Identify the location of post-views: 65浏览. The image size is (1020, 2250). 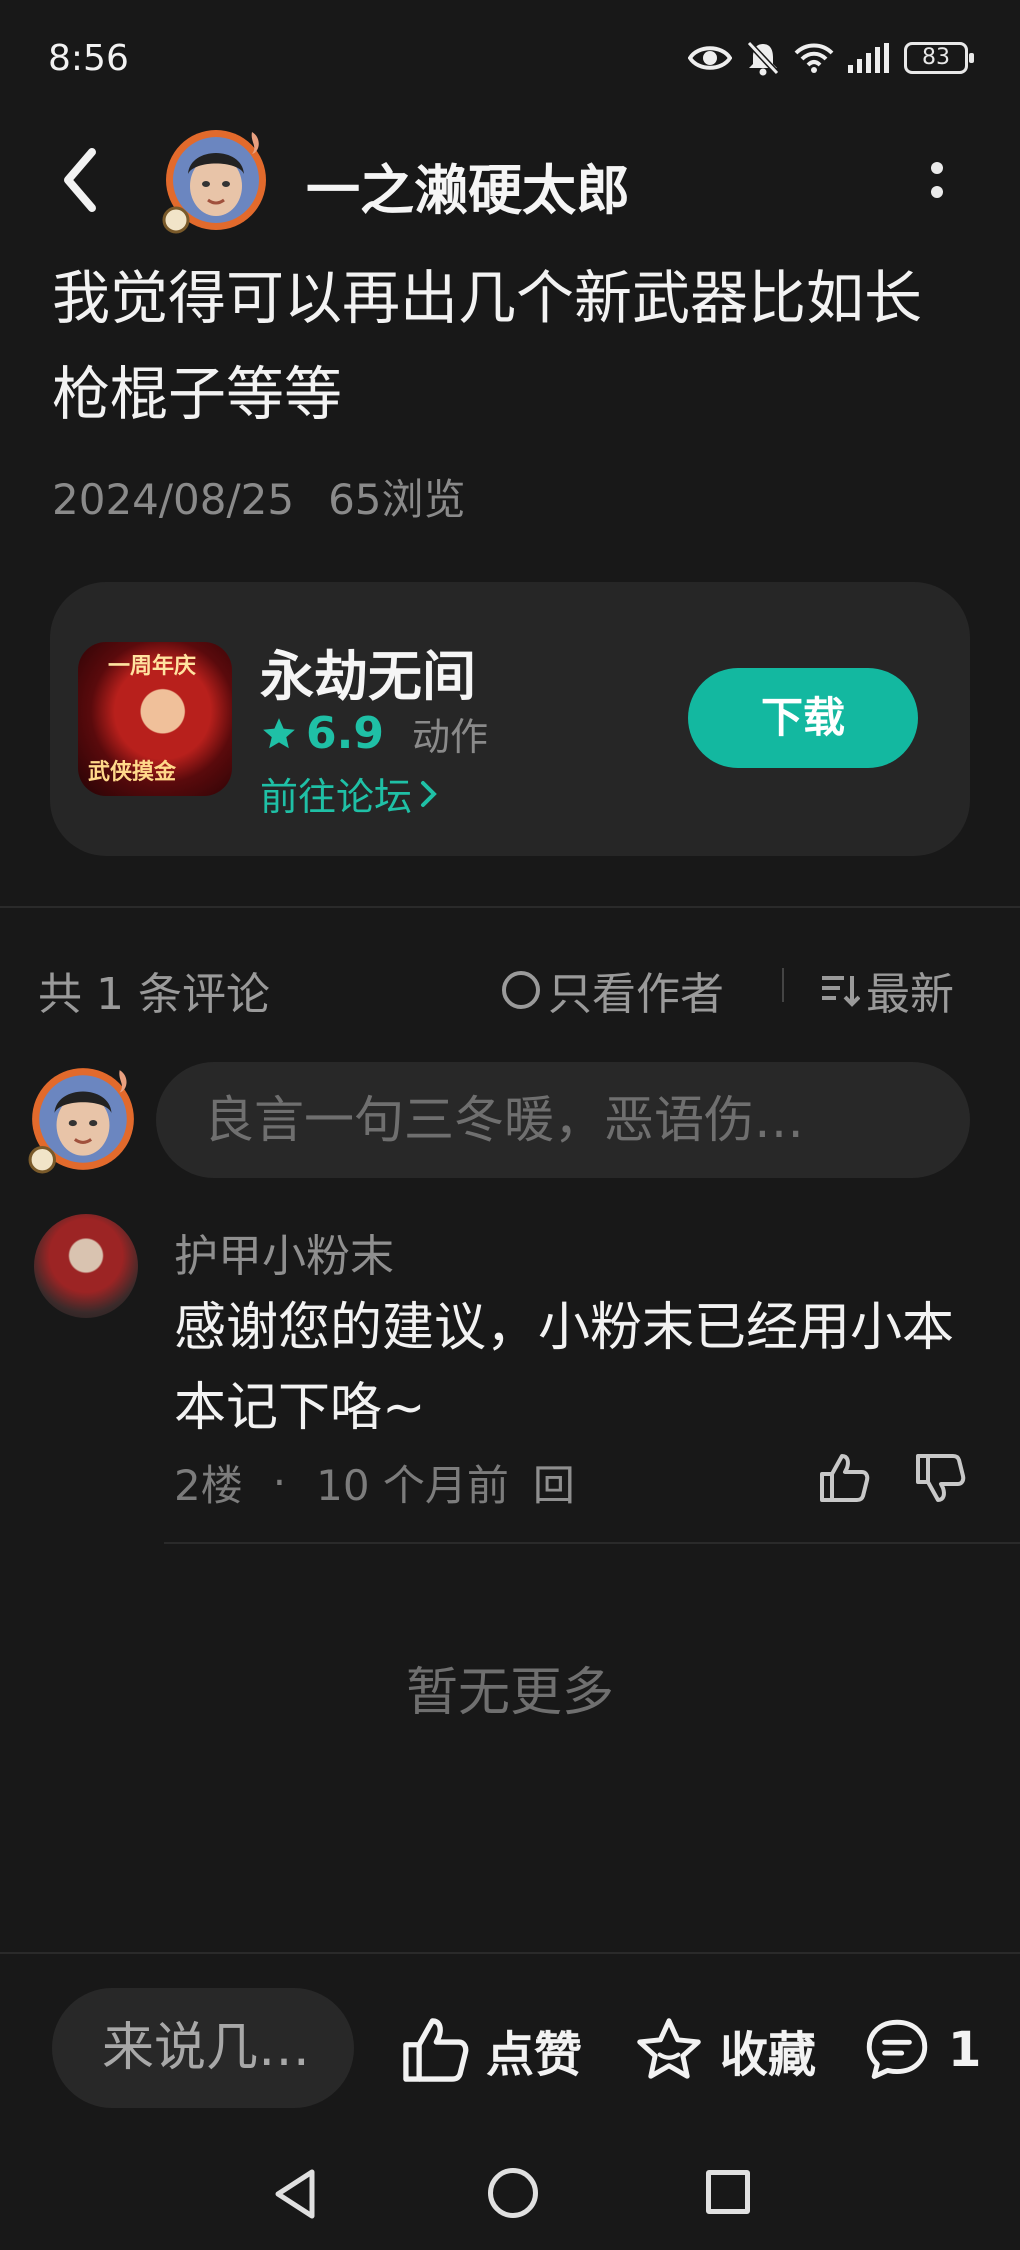
(397, 499).